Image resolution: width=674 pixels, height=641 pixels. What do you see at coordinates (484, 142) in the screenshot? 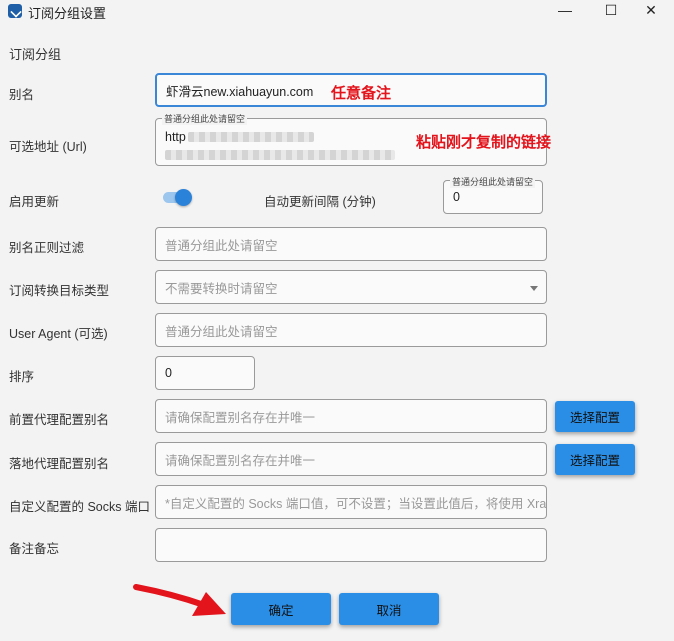
I see `url-annotation: 粘贴刚才复制的链接` at bounding box center [484, 142].